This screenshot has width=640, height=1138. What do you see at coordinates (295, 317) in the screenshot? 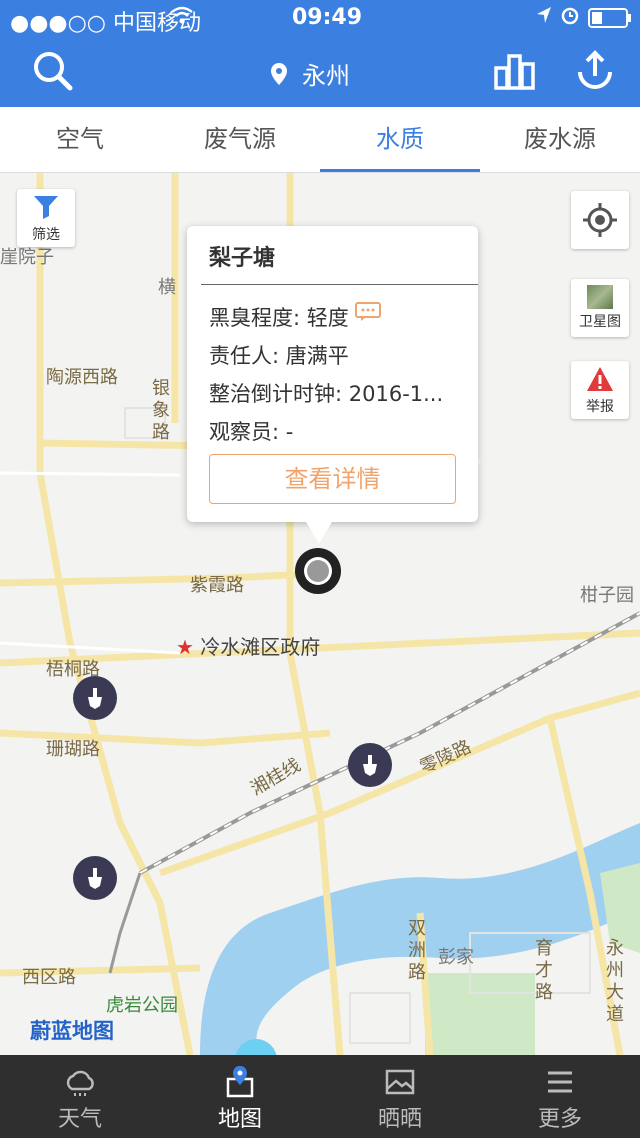
I see `pollution-level-row: 黑臭程度: 轻度` at bounding box center [295, 317].